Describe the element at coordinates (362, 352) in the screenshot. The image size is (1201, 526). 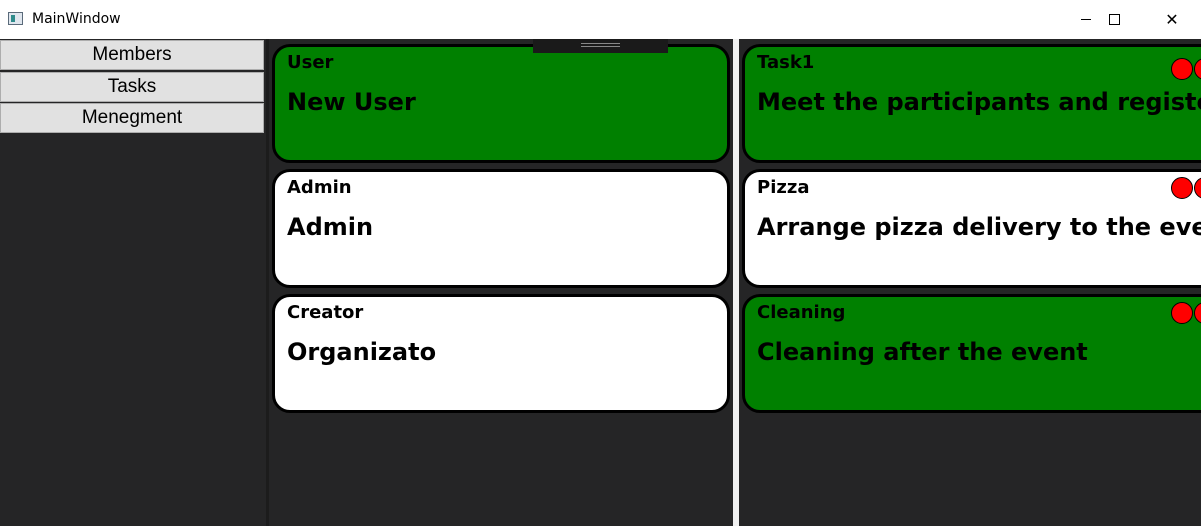
I see `member-name: Organizato` at that location.